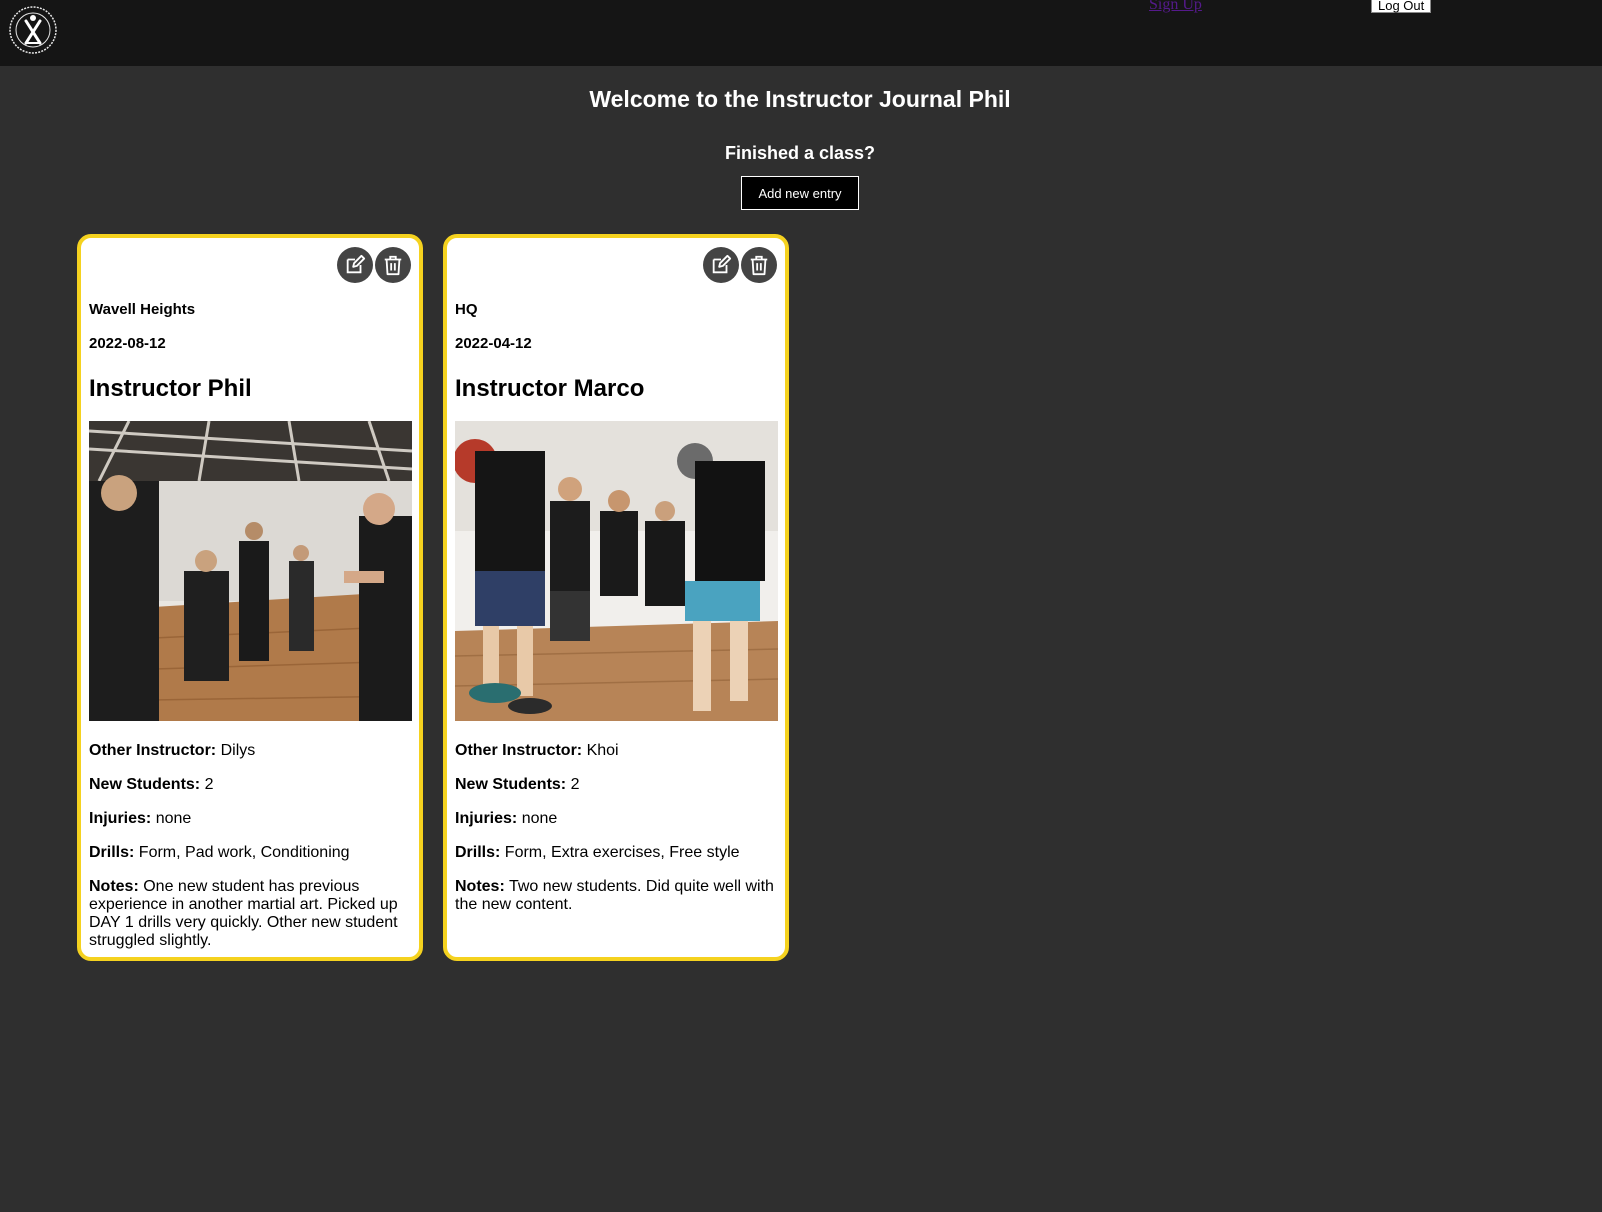 This screenshot has width=1602, height=1212. I want to click on school-logo, so click(33, 30).